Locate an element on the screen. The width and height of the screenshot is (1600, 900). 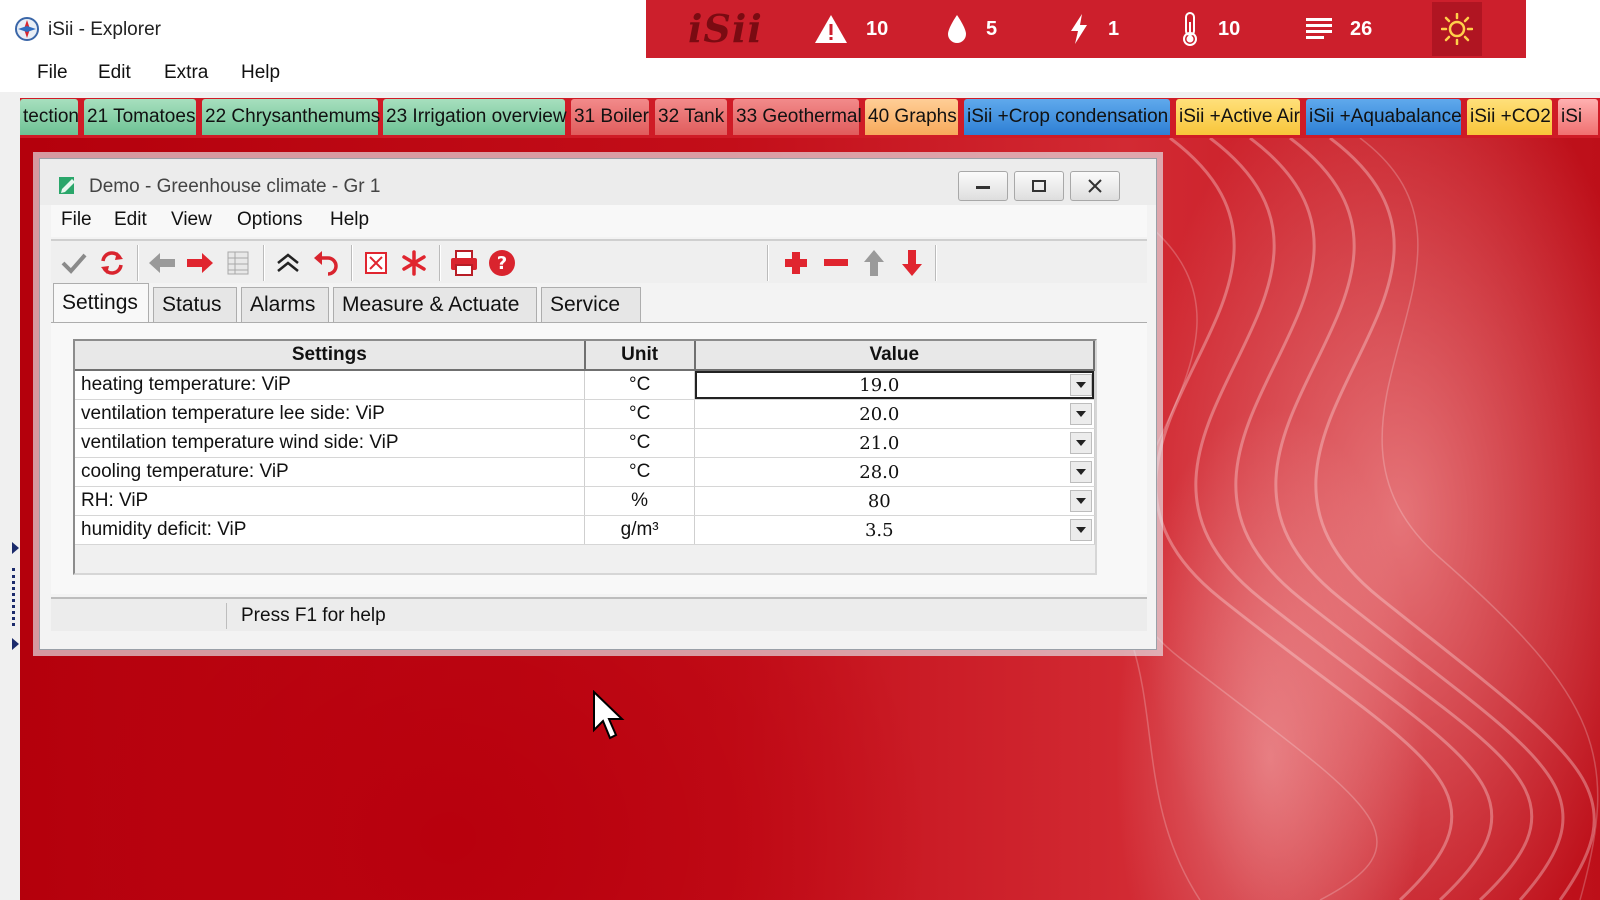
tab-chrysanthemums: 22 Chrysanthemums is located at coordinates (291, 117).